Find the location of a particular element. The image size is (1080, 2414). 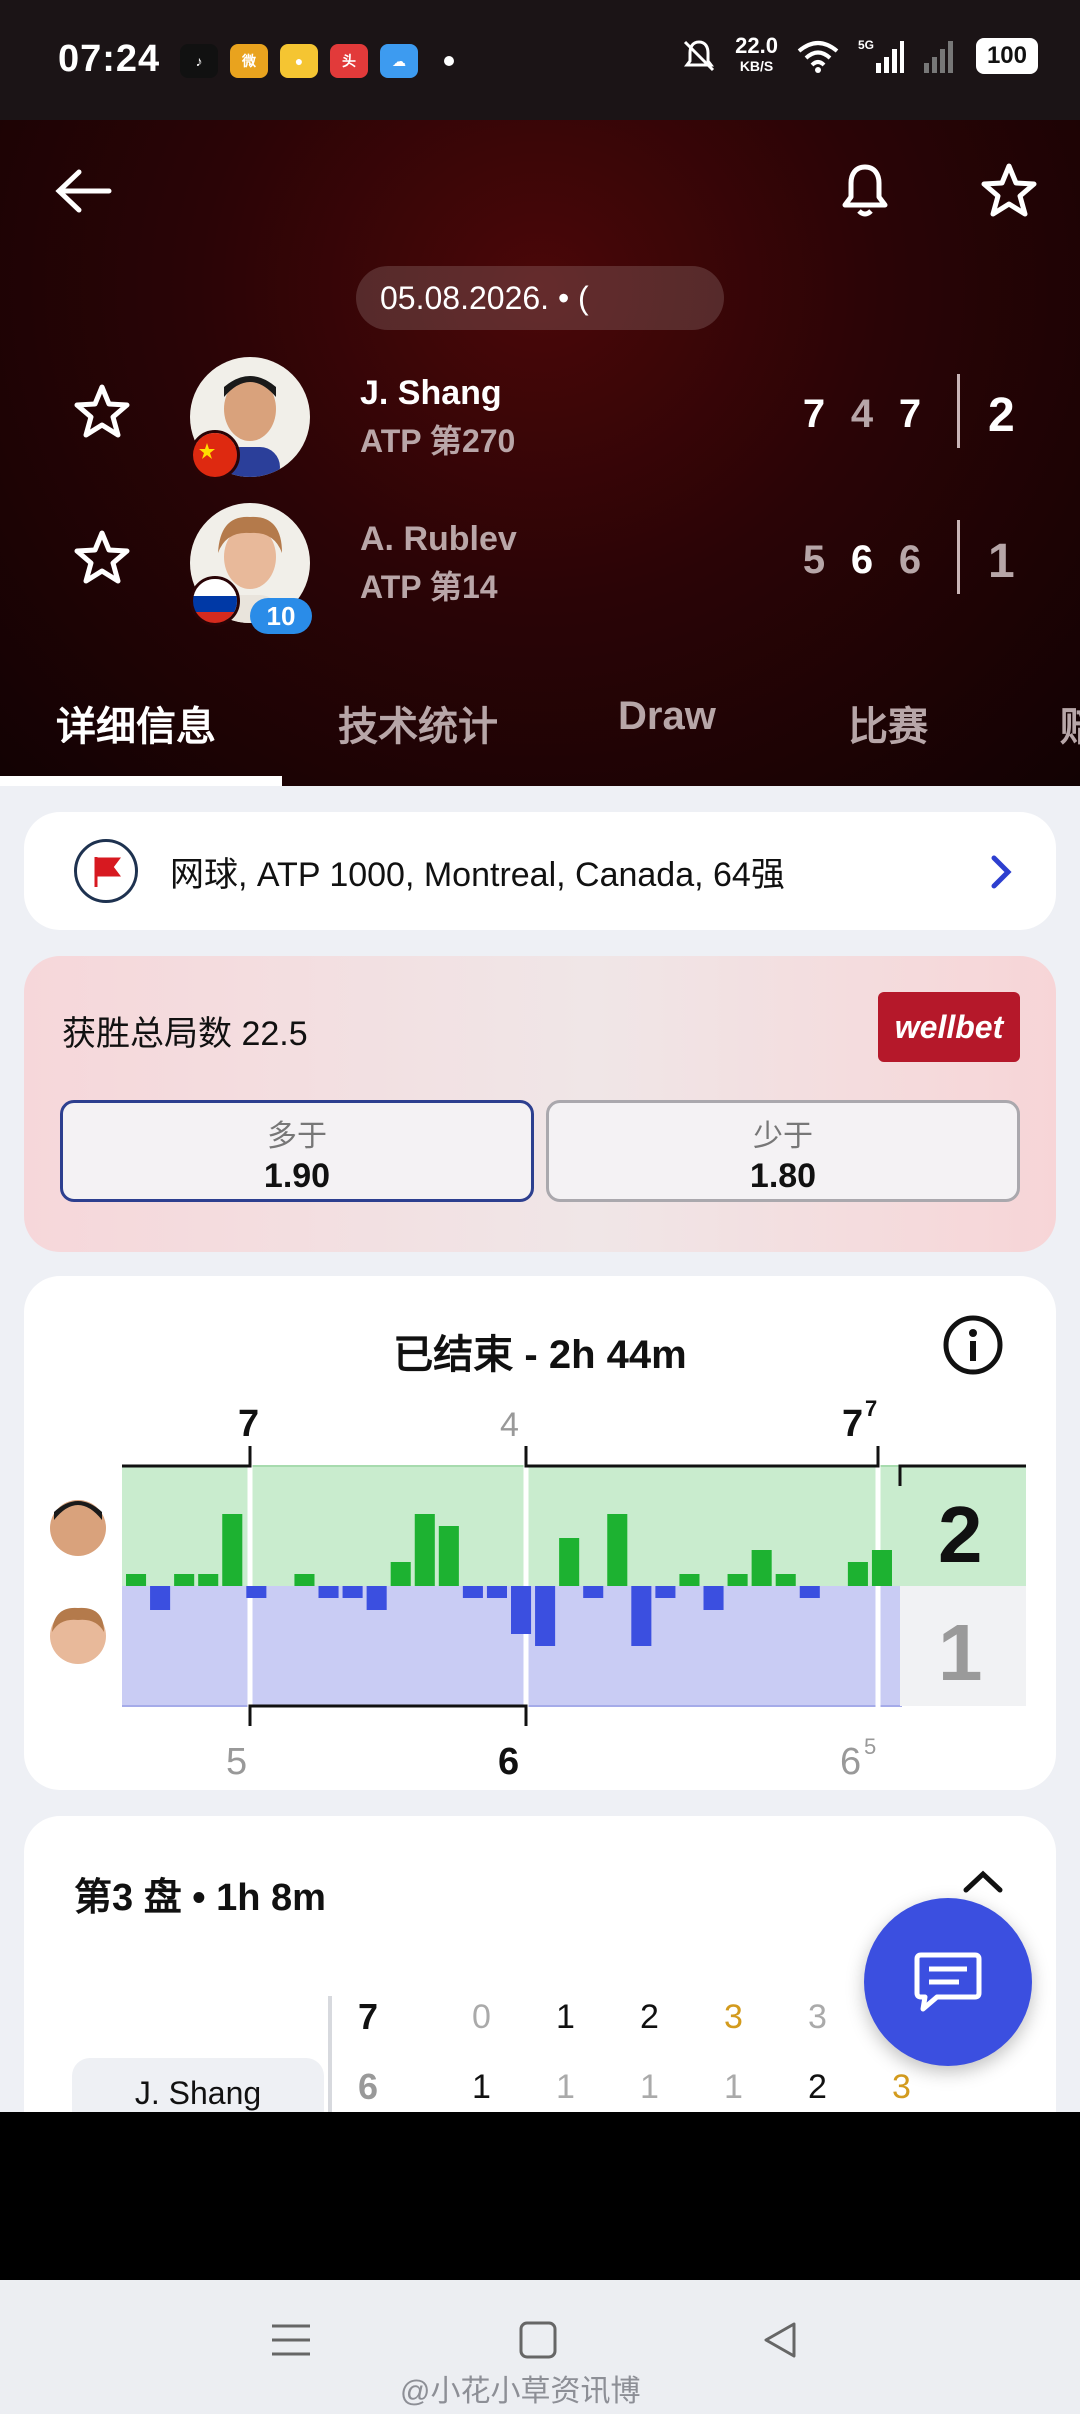

active-tab-indicator is located at coordinates (141, 781).